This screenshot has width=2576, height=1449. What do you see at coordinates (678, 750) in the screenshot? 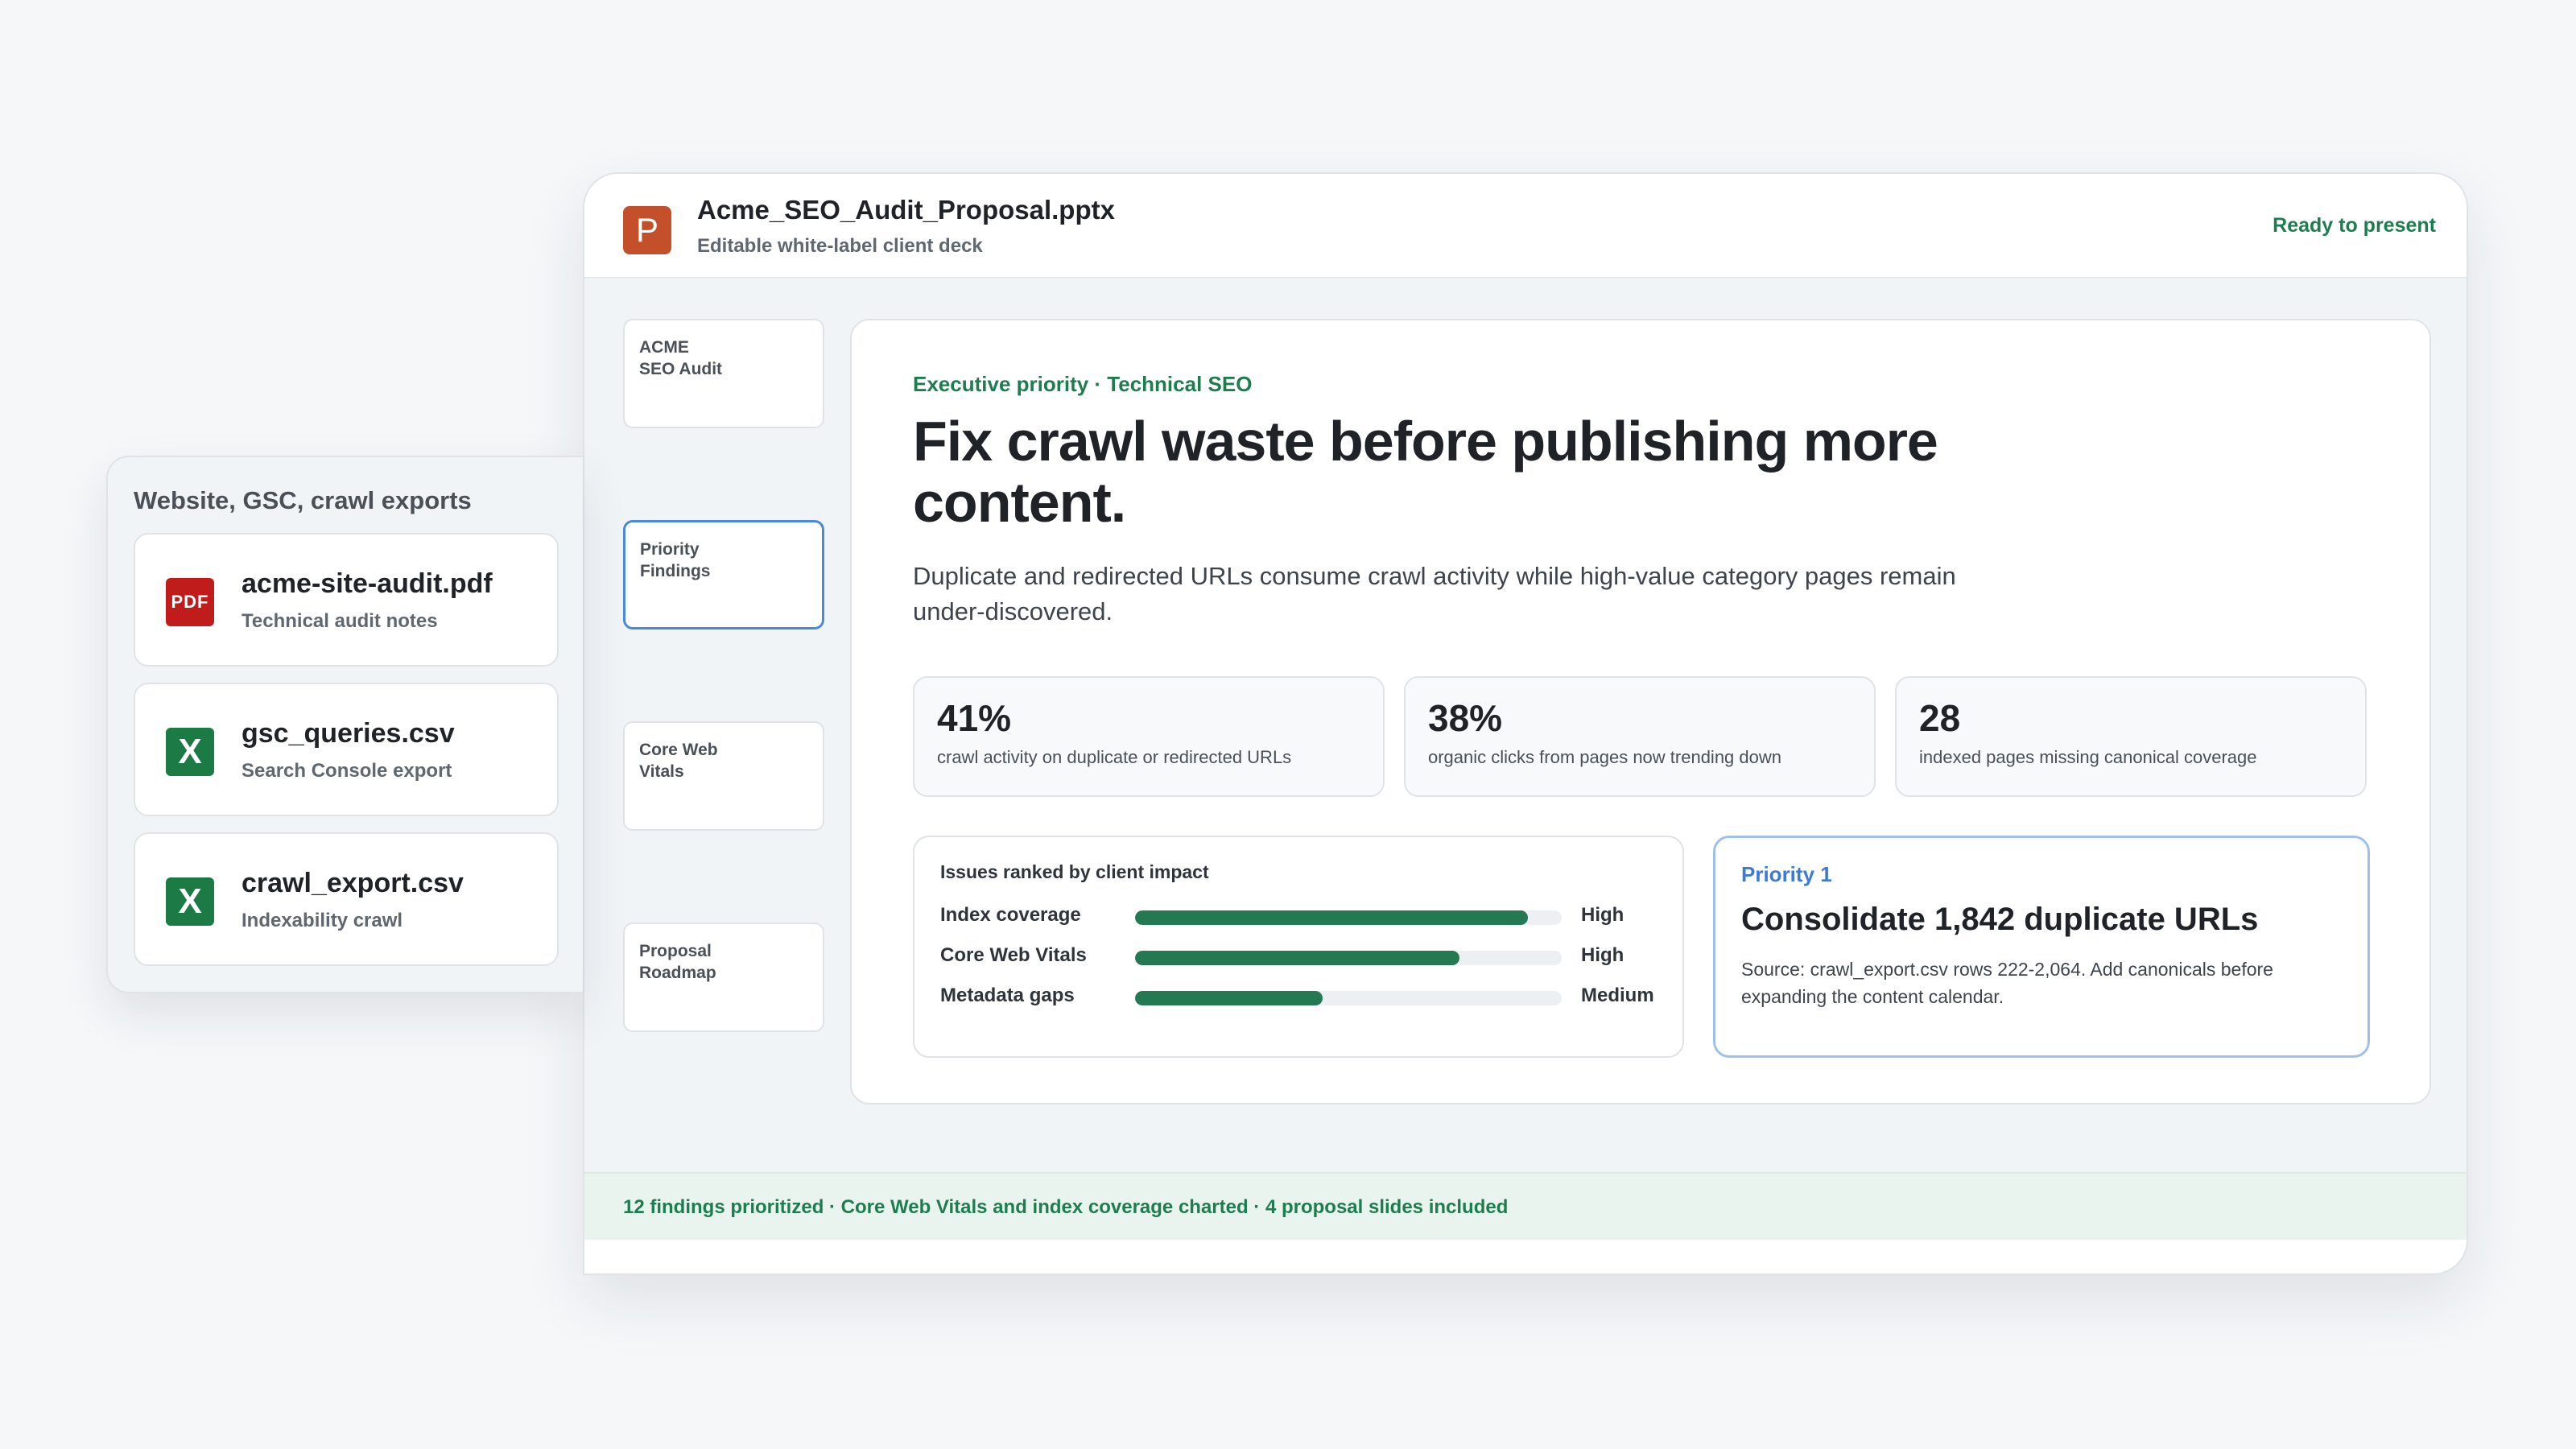
I see `thumb-label: Core Web` at bounding box center [678, 750].